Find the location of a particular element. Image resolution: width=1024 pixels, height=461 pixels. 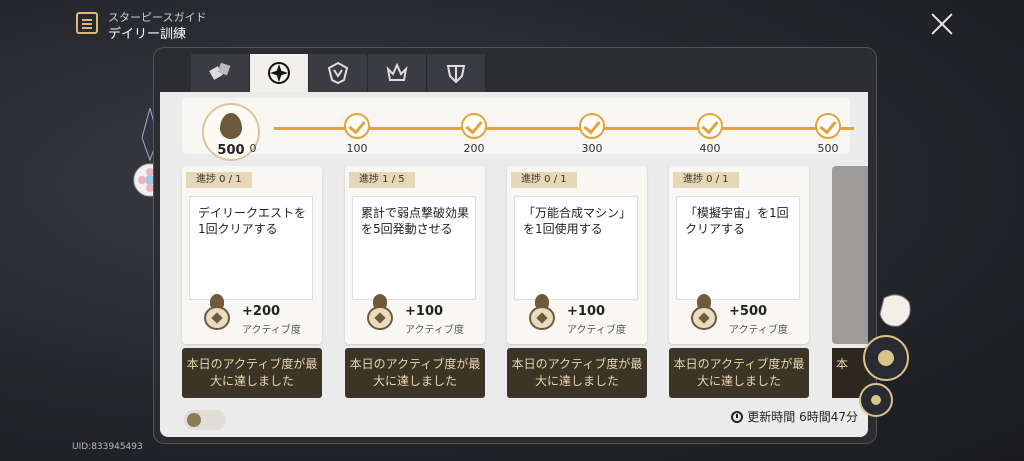

task-card-body: 進捗 1 / 5 累計で弱点撃破効果を5回発動させる +100 アクティブ度 is located at coordinates (415, 255).